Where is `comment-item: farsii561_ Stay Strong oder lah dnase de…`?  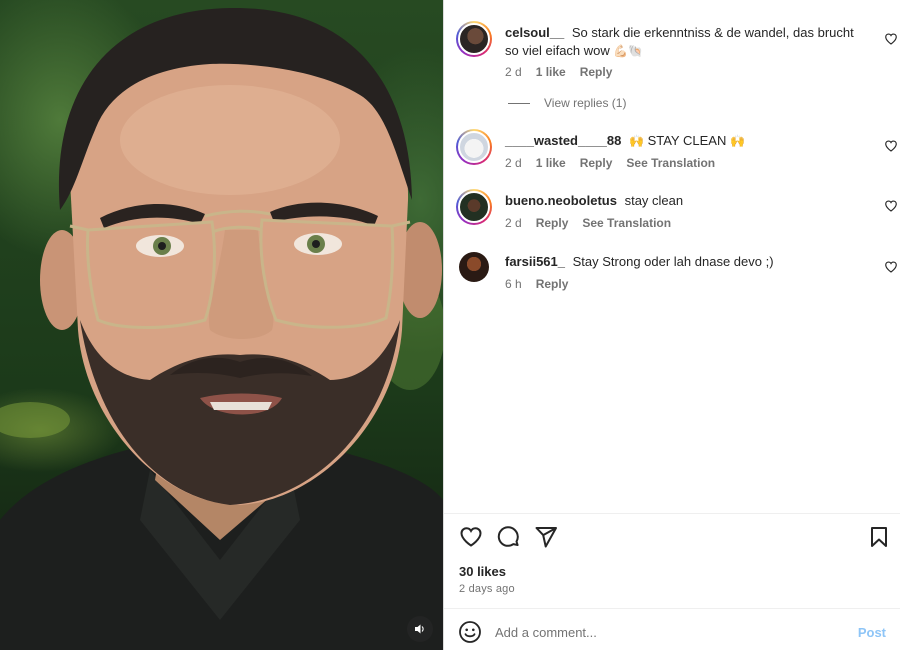 comment-item: farsii561_ Stay Strong oder lah dnase de… is located at coordinates (677, 270).